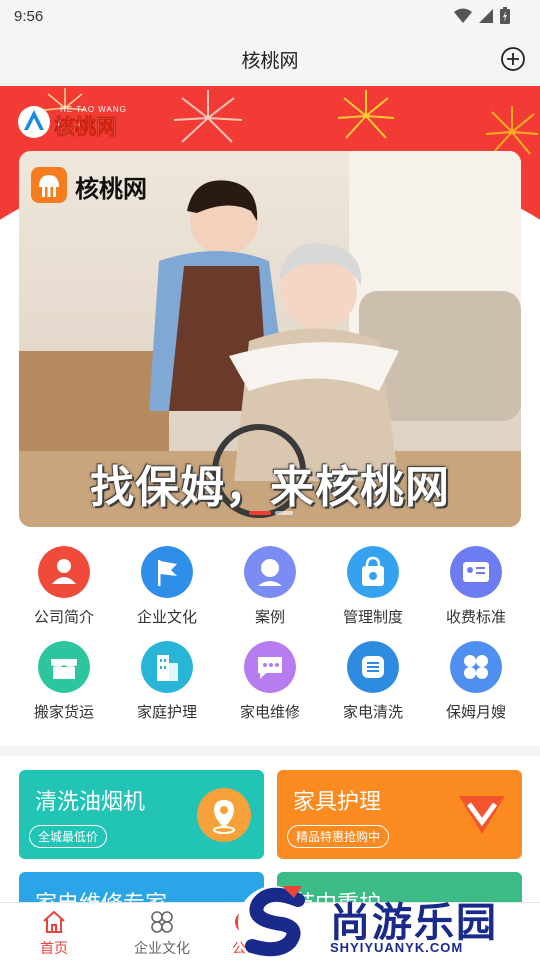  I want to click on status-bar: 9:56, so click(270, 17).